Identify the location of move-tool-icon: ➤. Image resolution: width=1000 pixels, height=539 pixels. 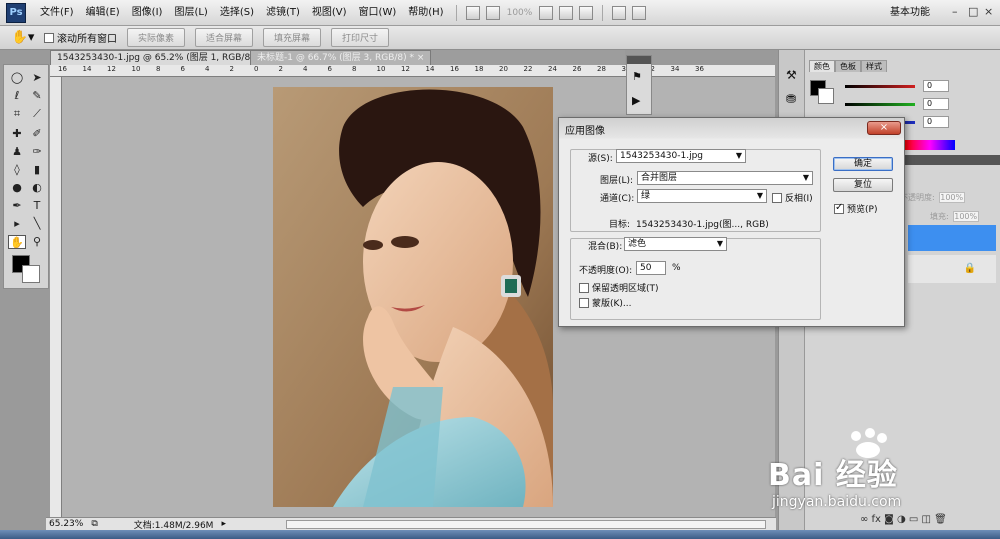
(37, 78).